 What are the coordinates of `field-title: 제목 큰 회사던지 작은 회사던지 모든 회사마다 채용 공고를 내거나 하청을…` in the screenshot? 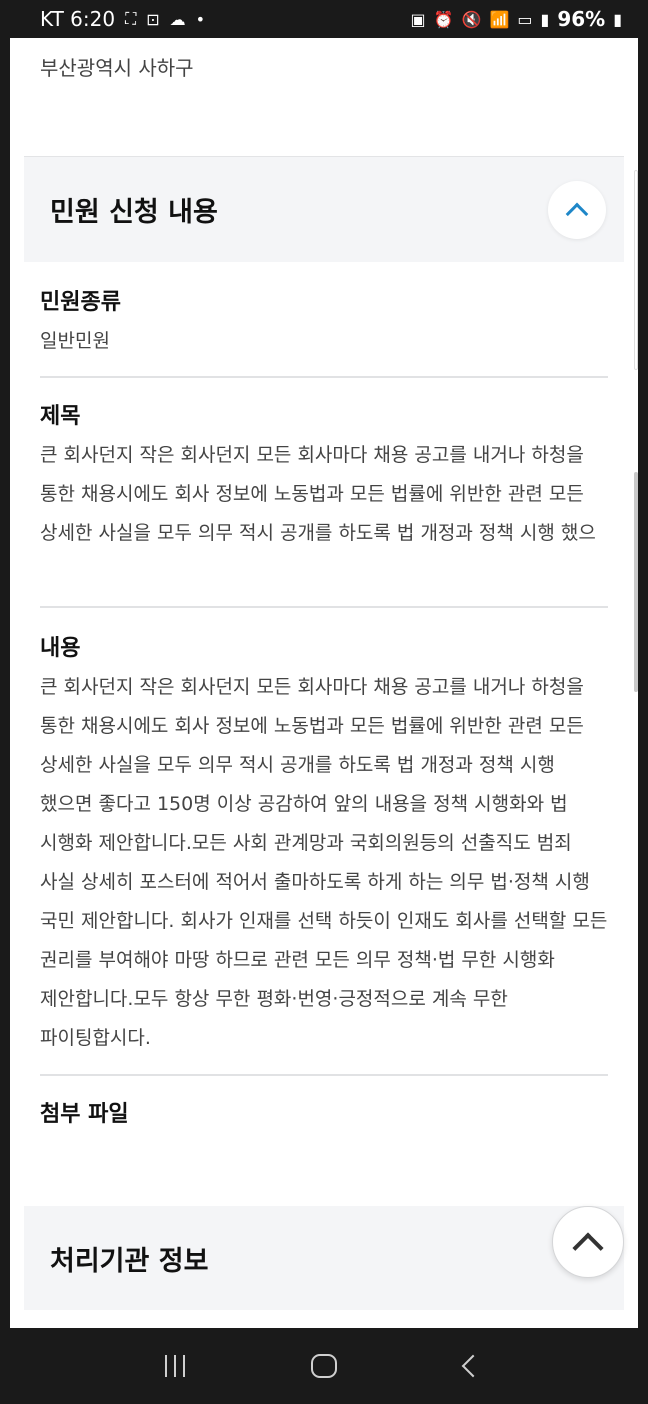 It's located at (325, 475).